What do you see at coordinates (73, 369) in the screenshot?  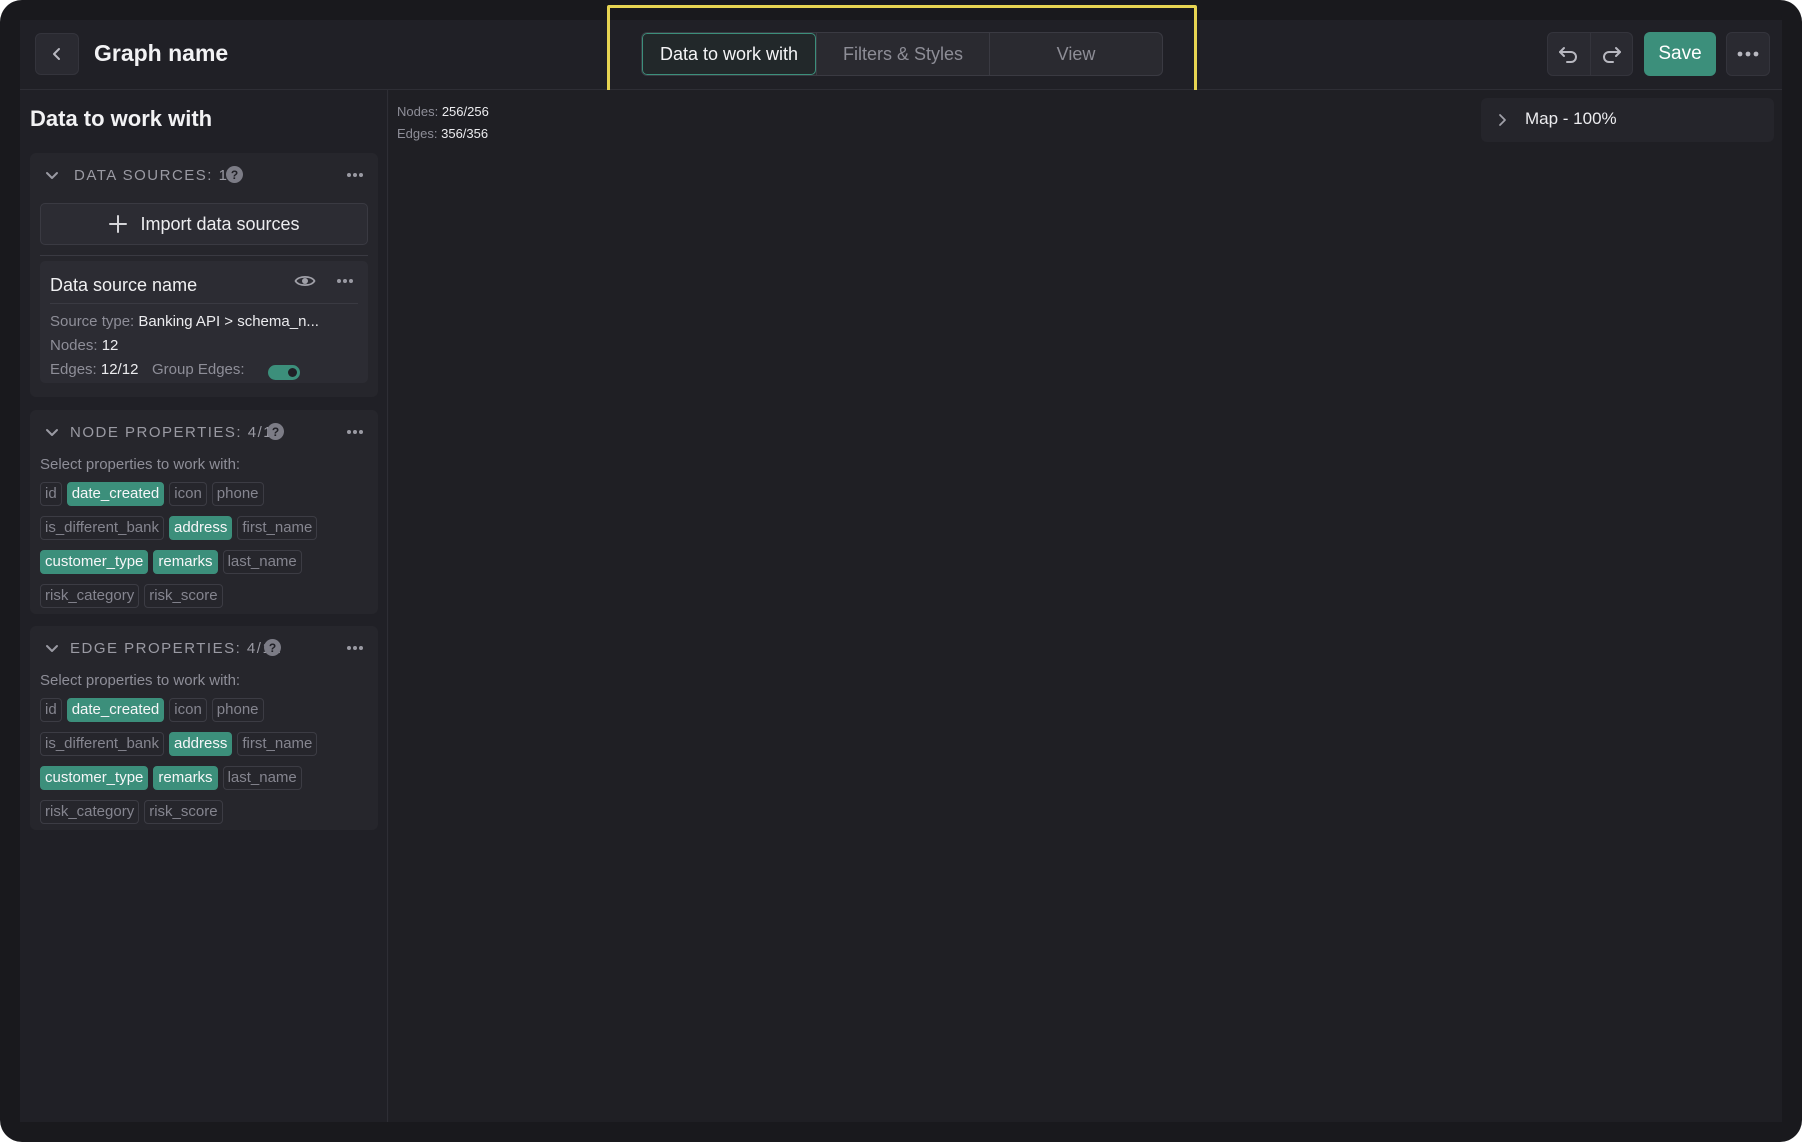 I see `edges-label: Edges:` at bounding box center [73, 369].